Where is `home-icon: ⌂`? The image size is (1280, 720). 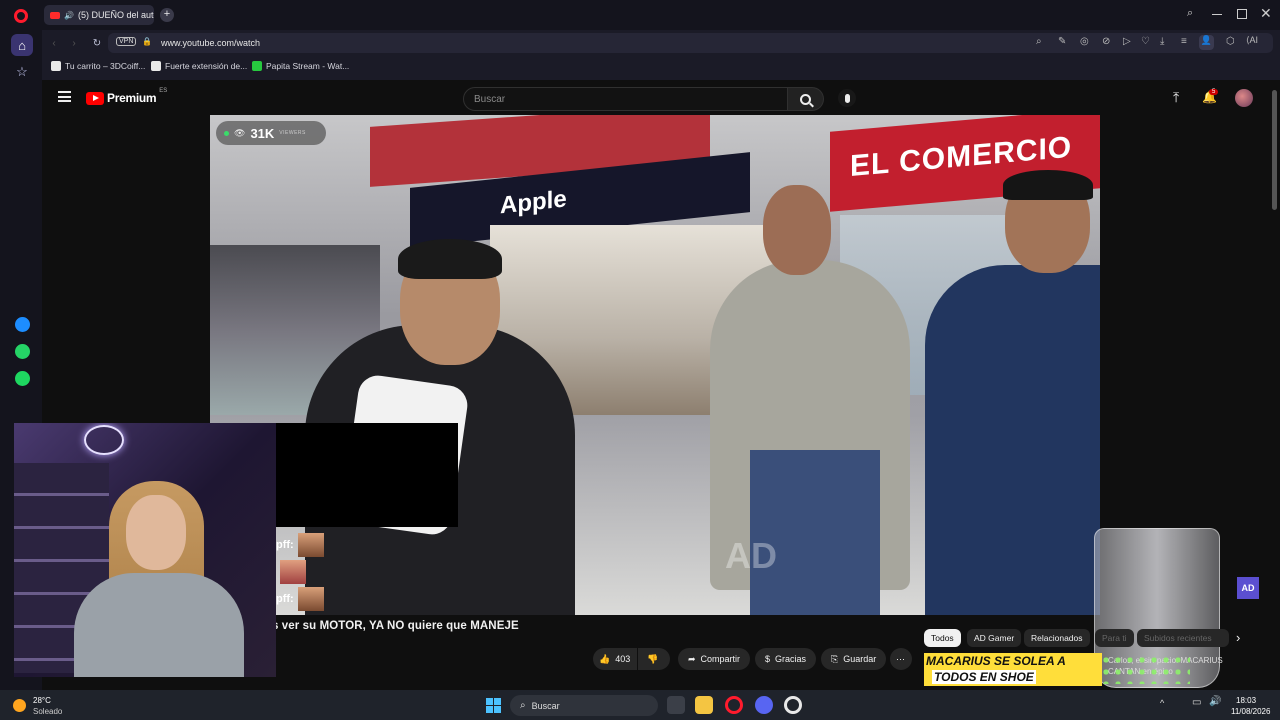 home-icon: ⌂ is located at coordinates (22, 45).